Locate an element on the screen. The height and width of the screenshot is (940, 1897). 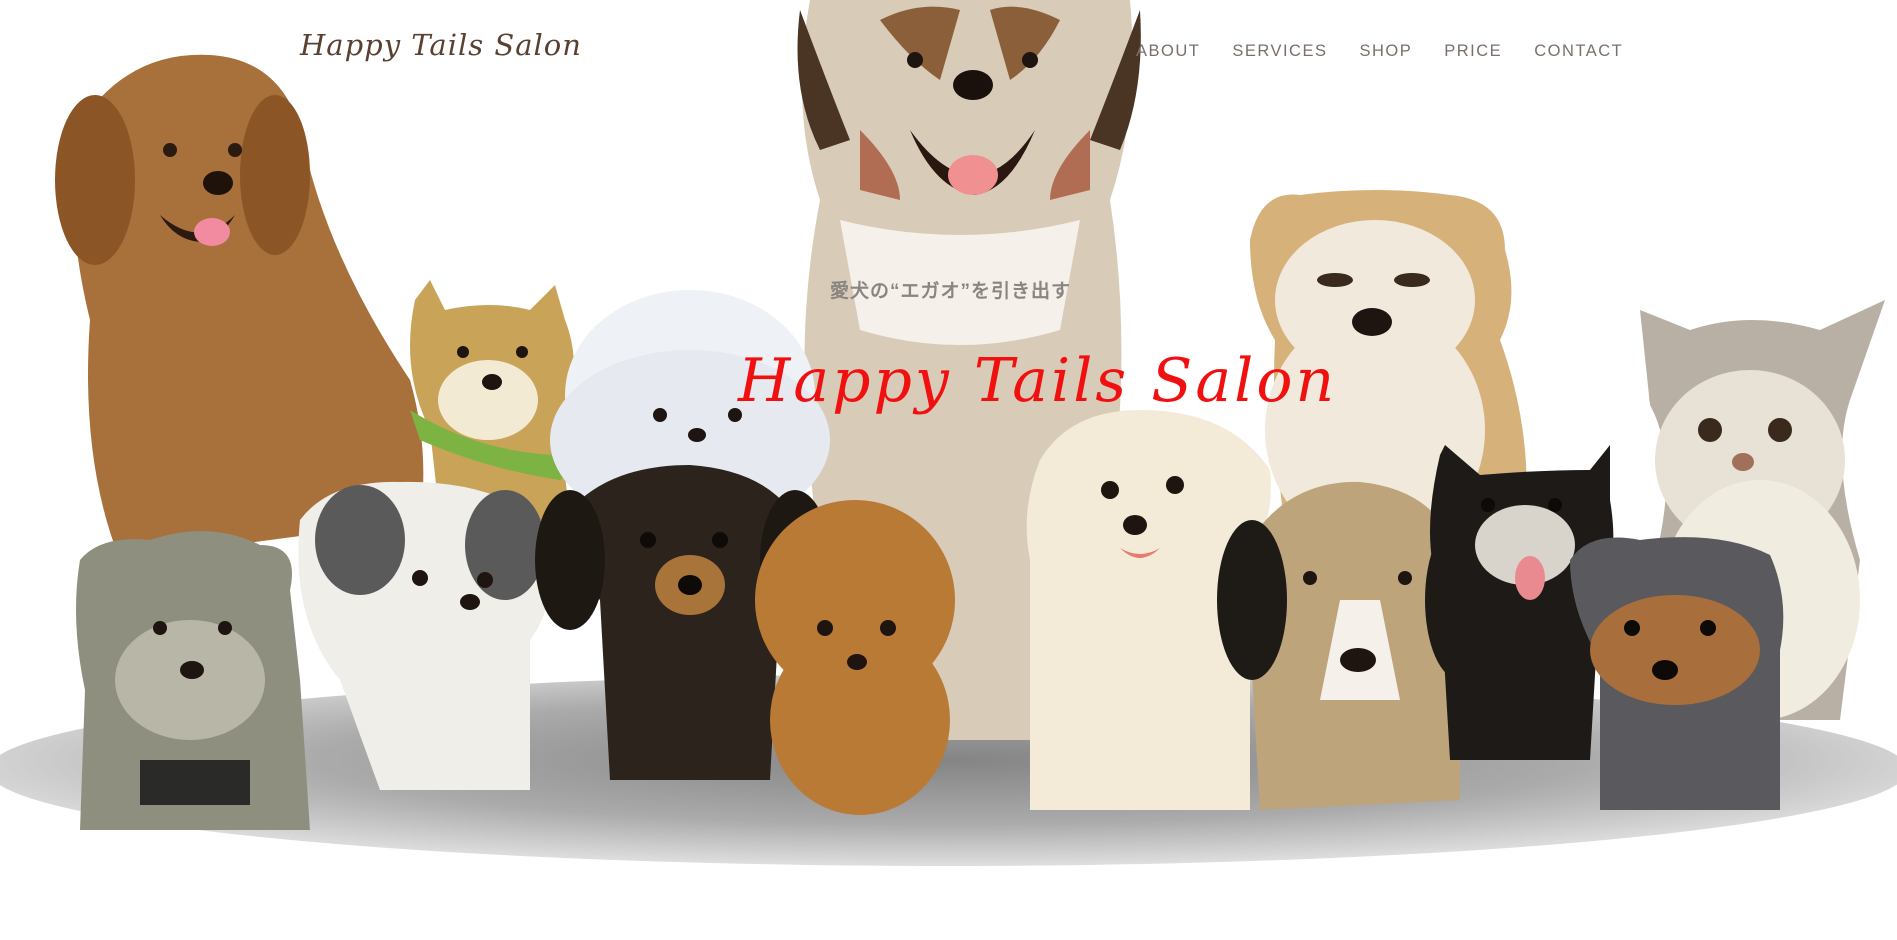
main-nav: ABOUT SERVICES SHOP PRICE CONTACT is located at coordinates (1395, 51).